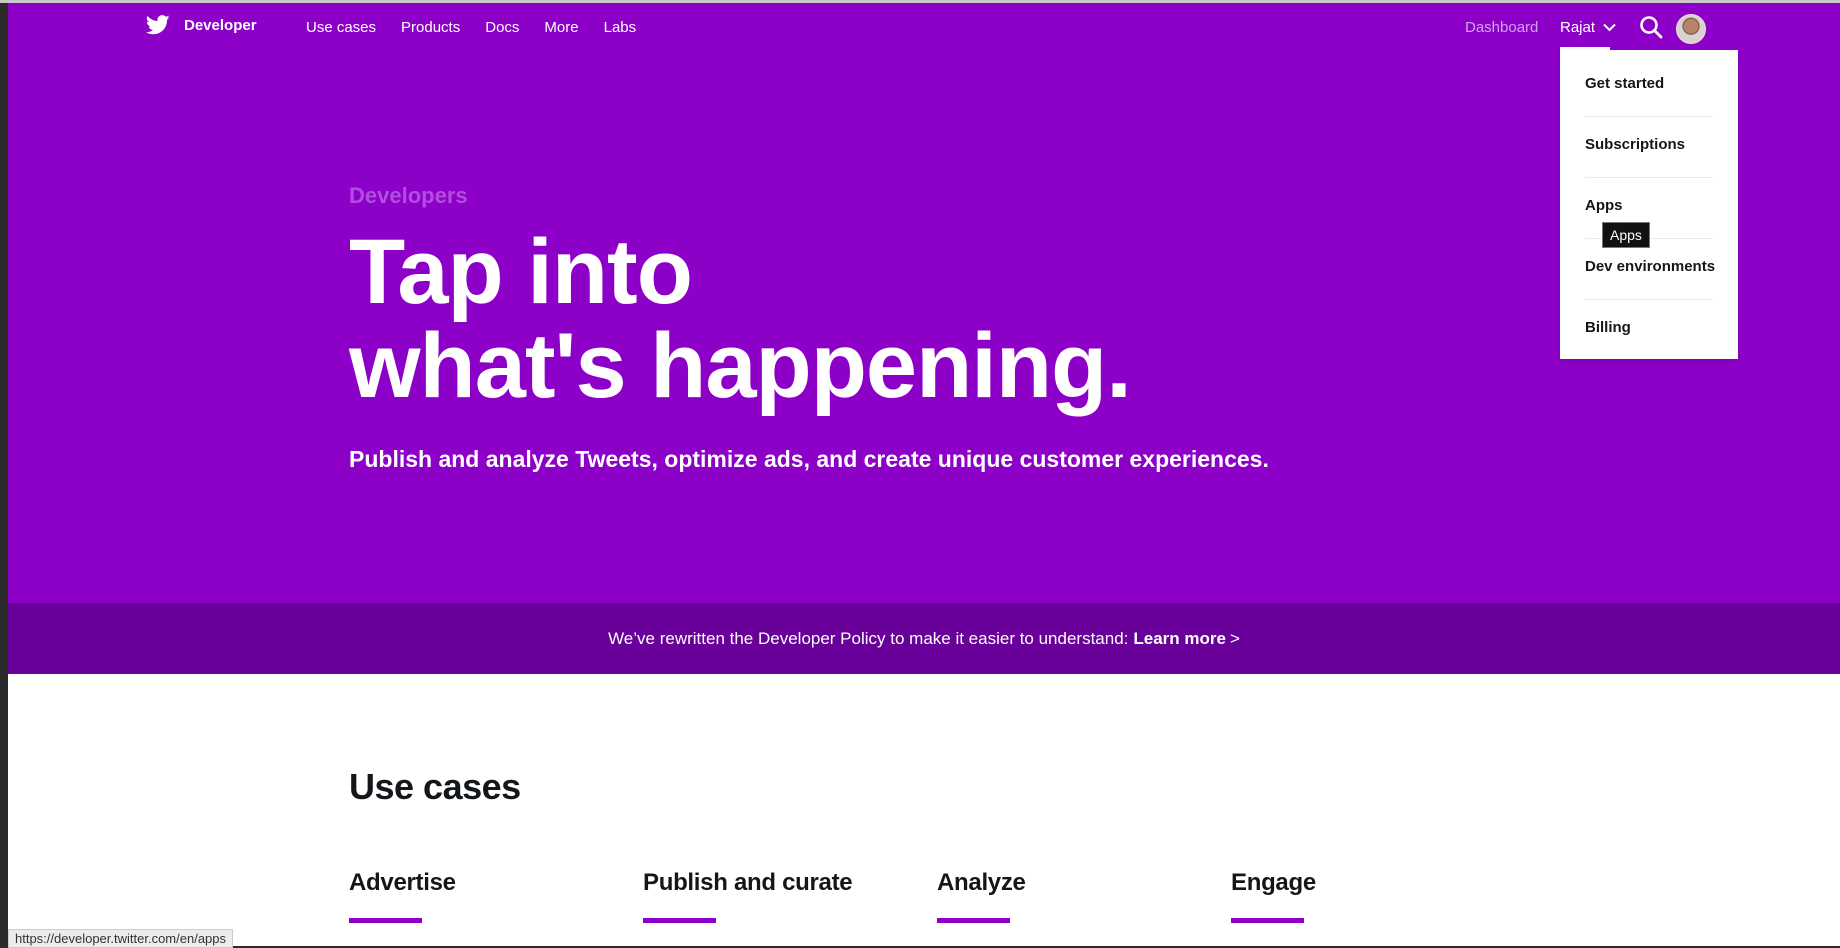  What do you see at coordinates (341, 27) in the screenshot?
I see `nav-link-use-cases: Use cases` at bounding box center [341, 27].